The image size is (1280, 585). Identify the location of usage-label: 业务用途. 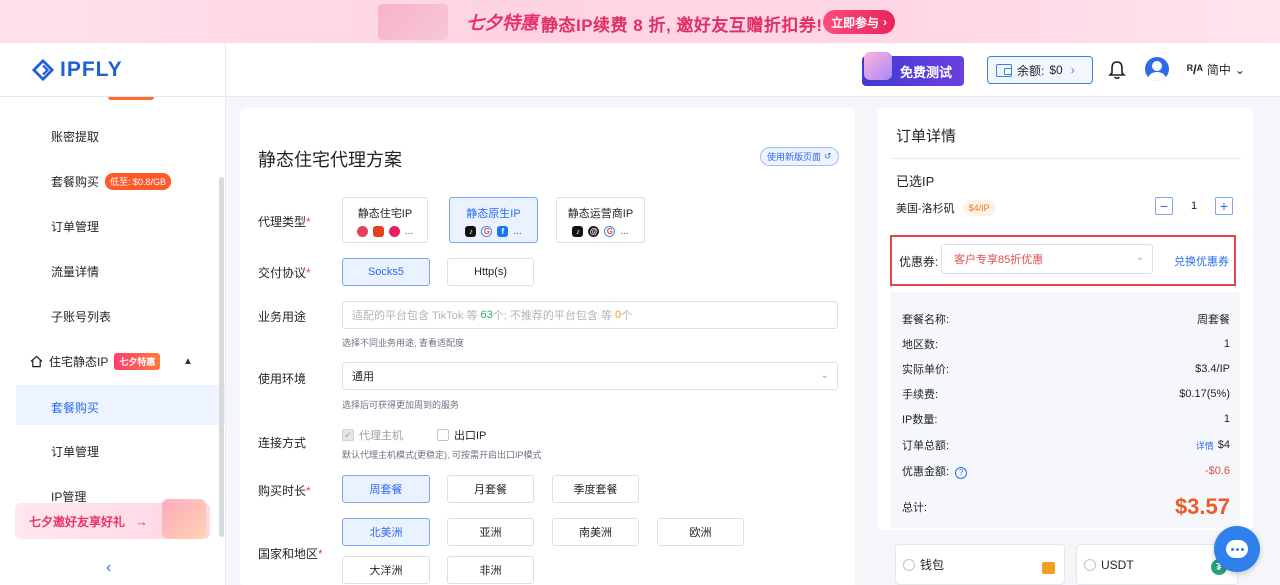
(282, 317).